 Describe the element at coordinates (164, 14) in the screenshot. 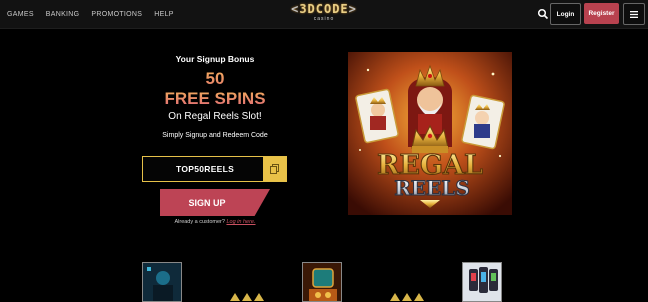

I see `nav-help: HELP` at that location.